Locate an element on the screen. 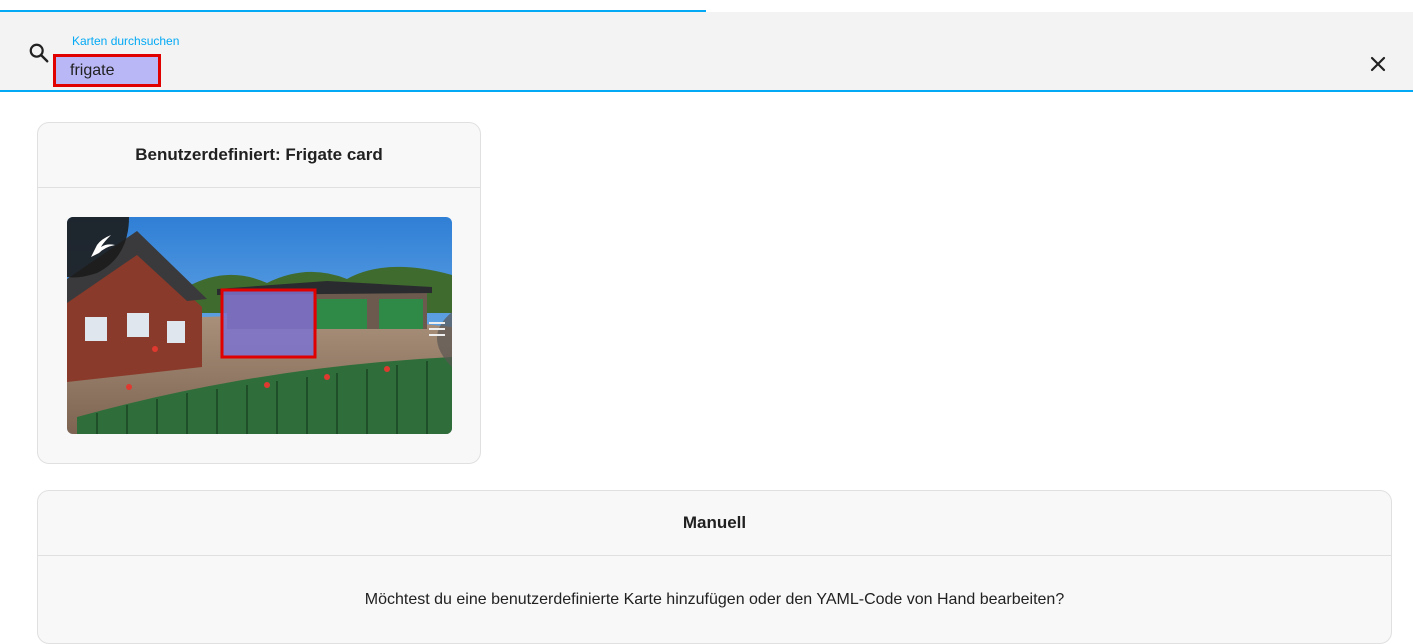 This screenshot has width=1413, height=644. search-input is located at coordinates (107, 70).